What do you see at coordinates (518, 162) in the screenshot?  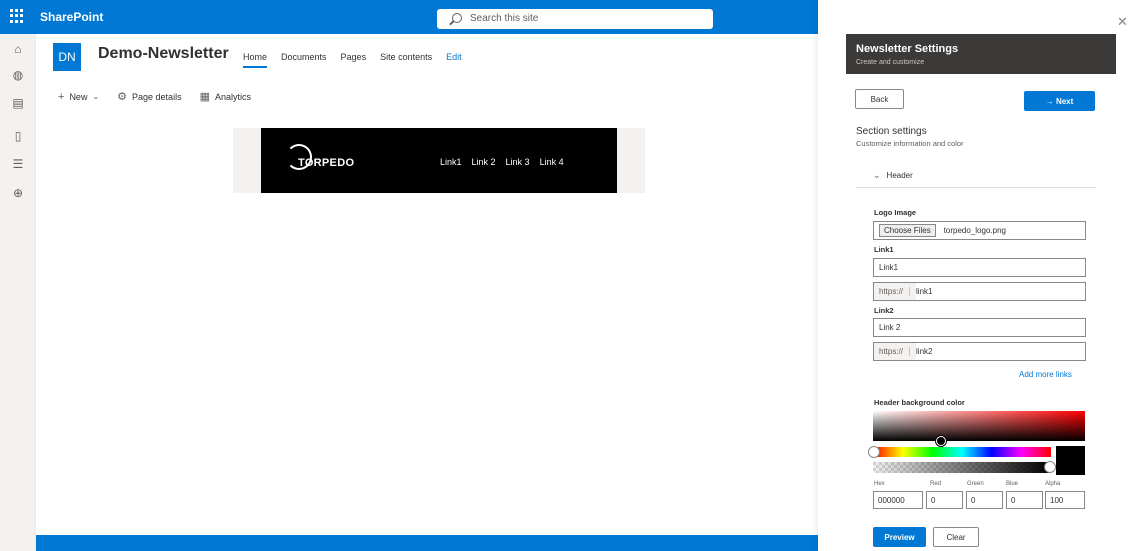 I see `preview-link-3: Link 3` at bounding box center [518, 162].